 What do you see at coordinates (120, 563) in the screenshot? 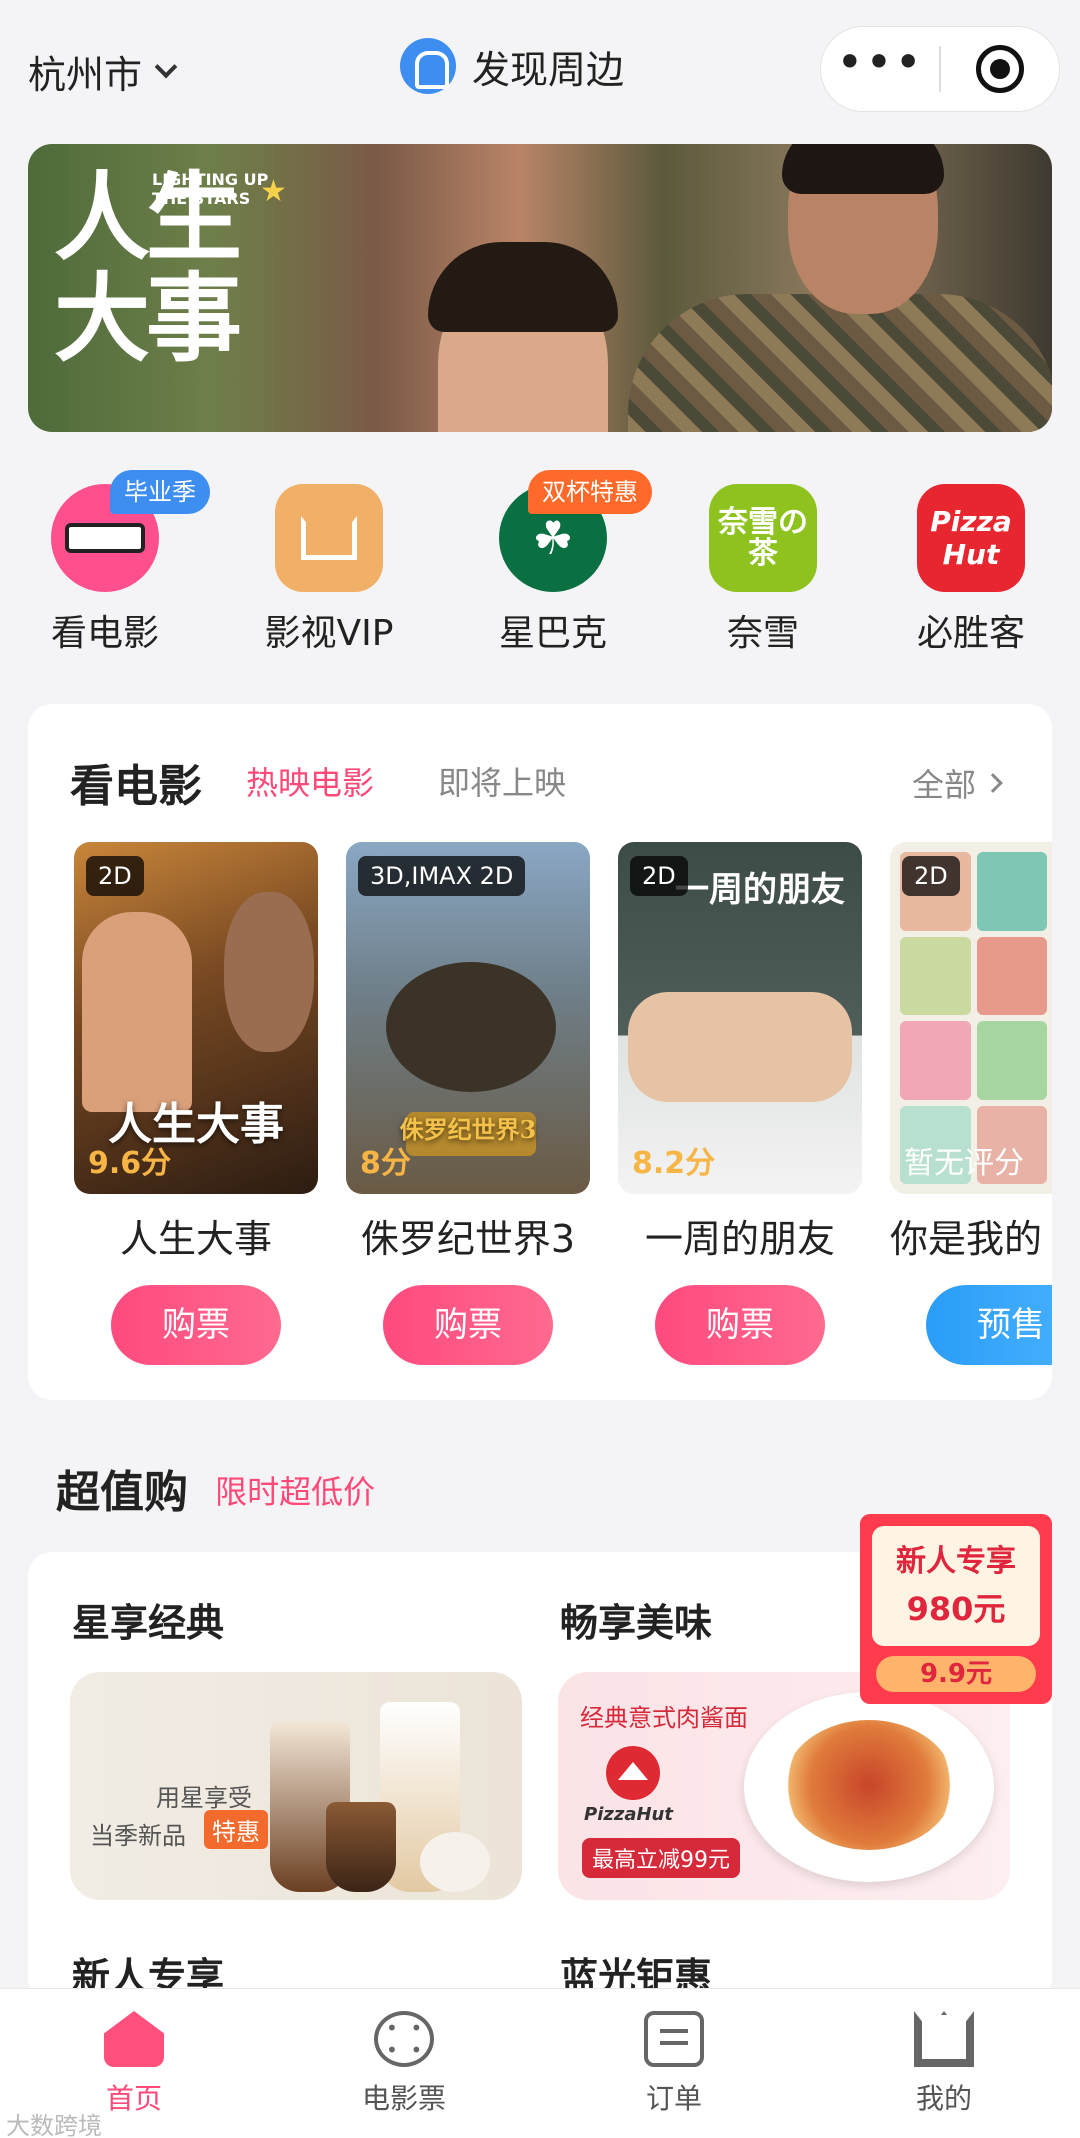
I see `quick-entry-movie: 看电影 毕业季` at bounding box center [120, 563].